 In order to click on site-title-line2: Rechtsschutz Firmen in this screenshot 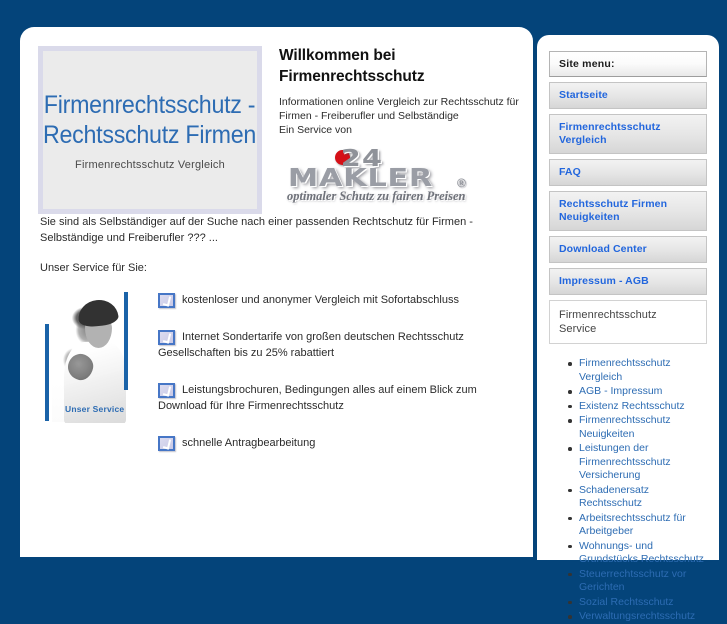, I will do `click(150, 134)`.